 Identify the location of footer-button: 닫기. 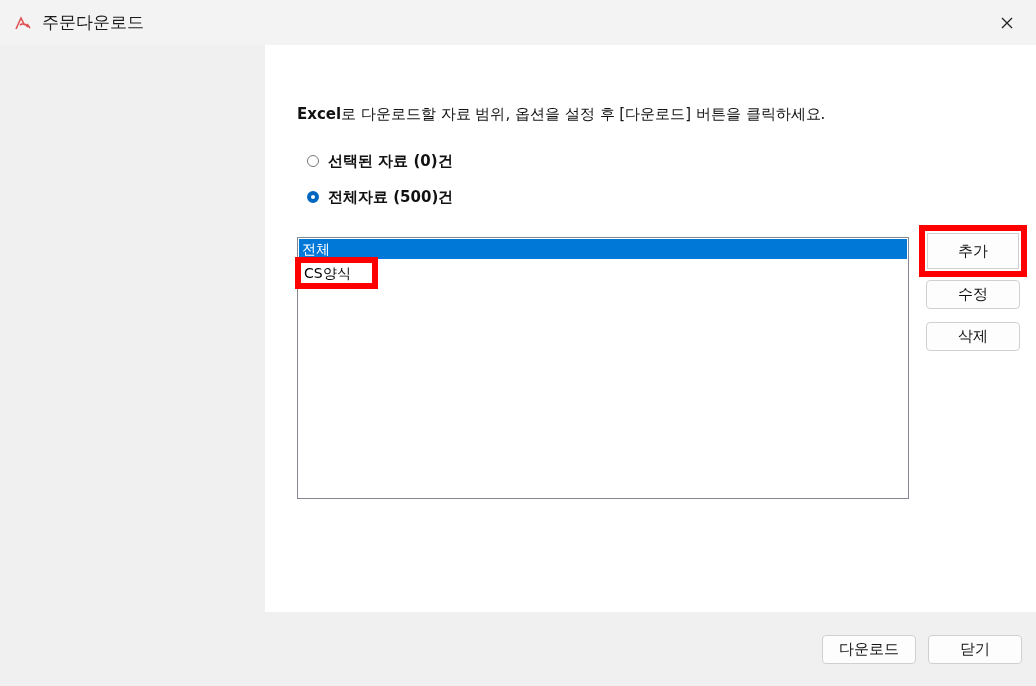
(975, 649).